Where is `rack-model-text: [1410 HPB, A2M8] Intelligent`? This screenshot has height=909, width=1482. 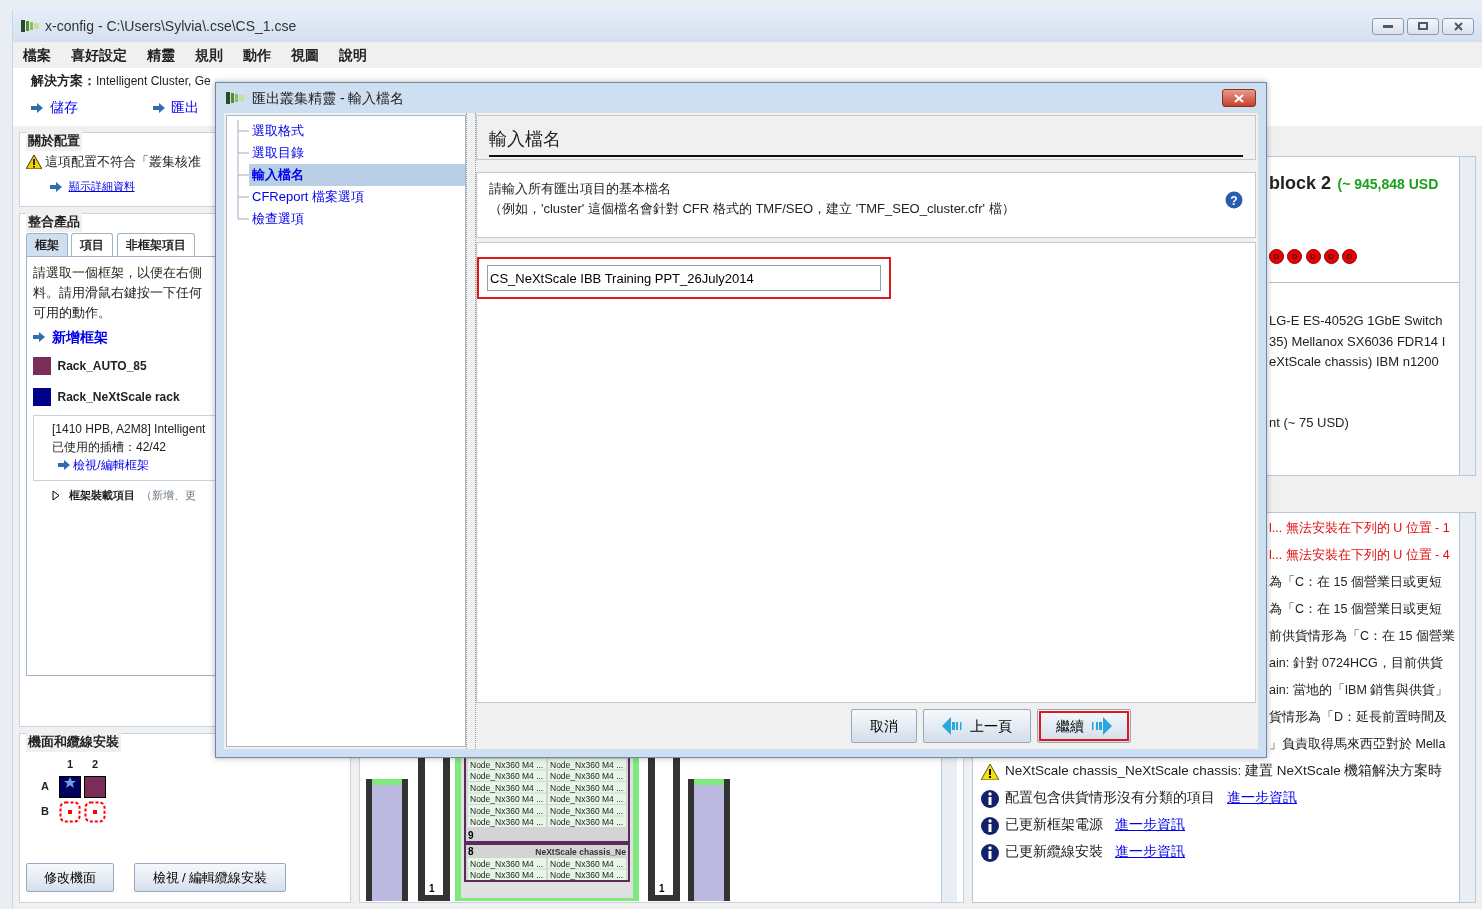
rack-model-text: [1410 HPB, A2M8] Intelligent is located at coordinates (129, 429).